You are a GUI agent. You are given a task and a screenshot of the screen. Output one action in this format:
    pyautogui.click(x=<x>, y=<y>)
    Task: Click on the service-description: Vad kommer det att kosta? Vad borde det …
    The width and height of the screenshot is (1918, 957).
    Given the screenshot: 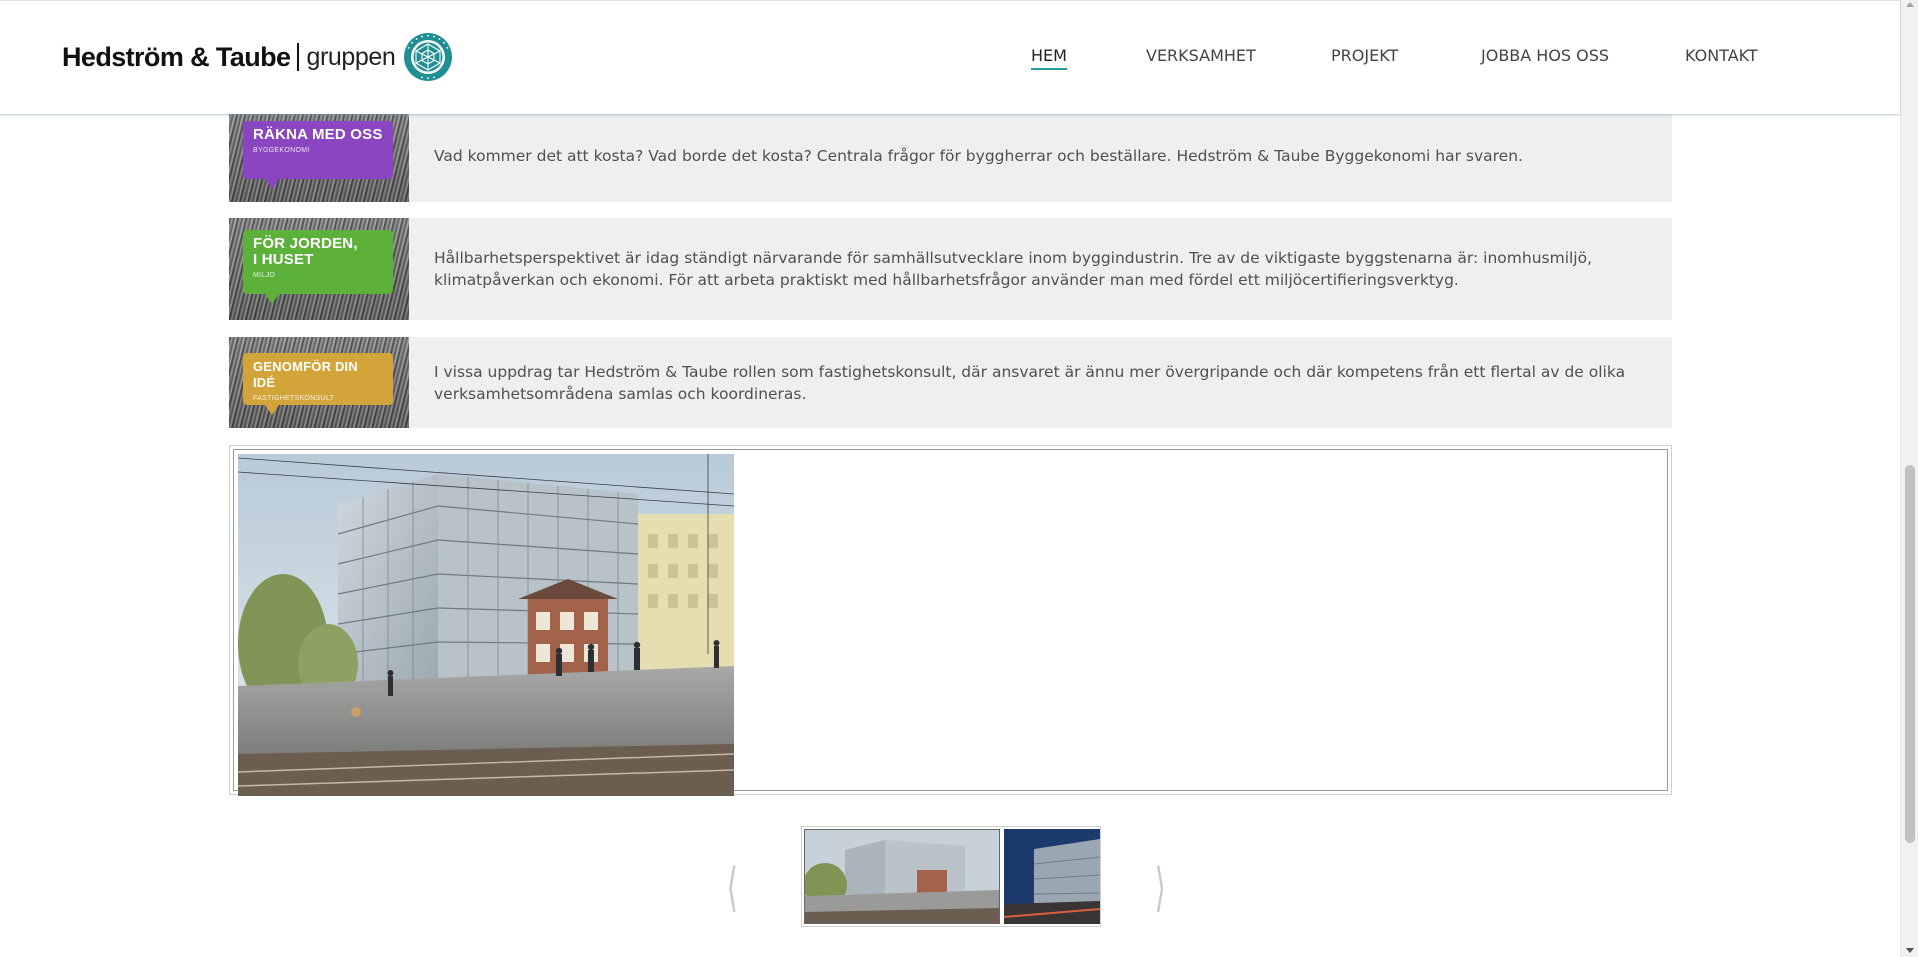 What is the action you would take?
    pyautogui.click(x=978, y=156)
    